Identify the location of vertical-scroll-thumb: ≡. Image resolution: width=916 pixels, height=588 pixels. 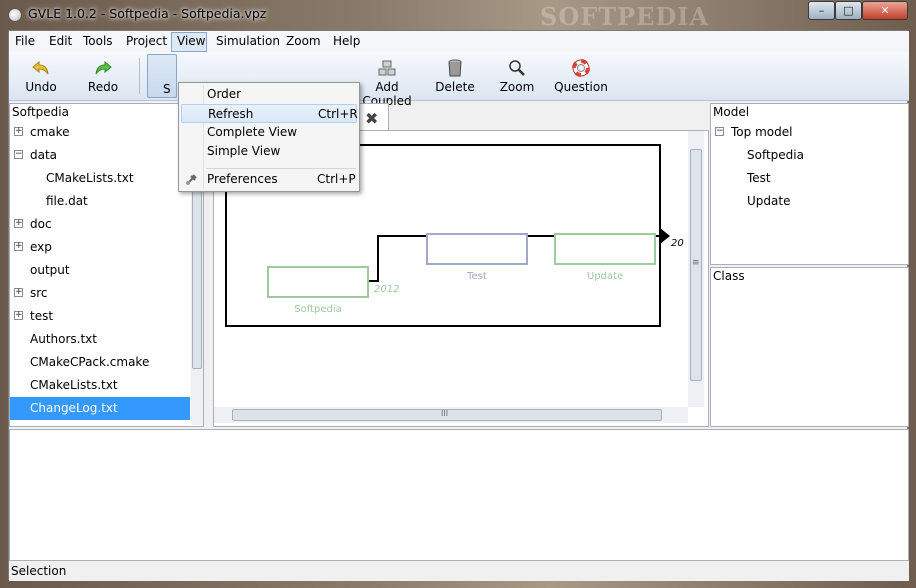
(696, 265).